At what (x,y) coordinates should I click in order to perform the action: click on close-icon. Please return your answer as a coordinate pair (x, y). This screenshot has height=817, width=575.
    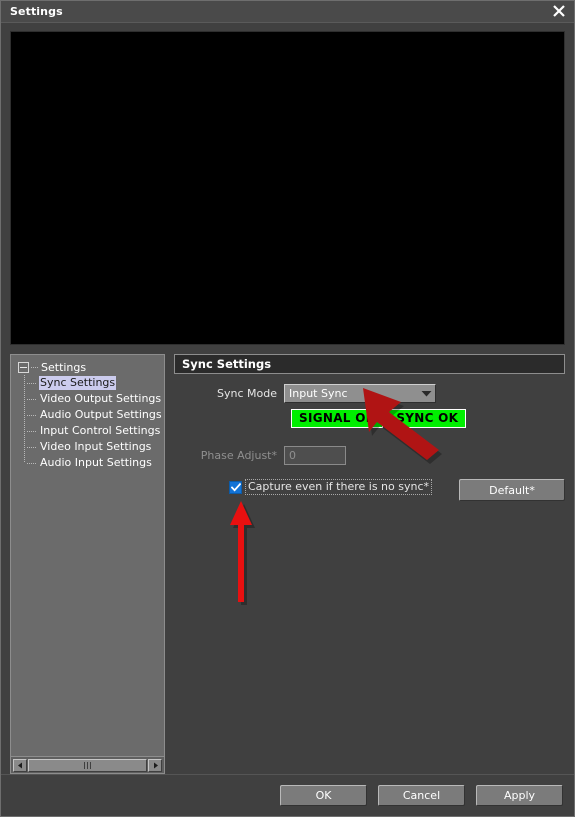
    Looking at the image, I should click on (559, 11).